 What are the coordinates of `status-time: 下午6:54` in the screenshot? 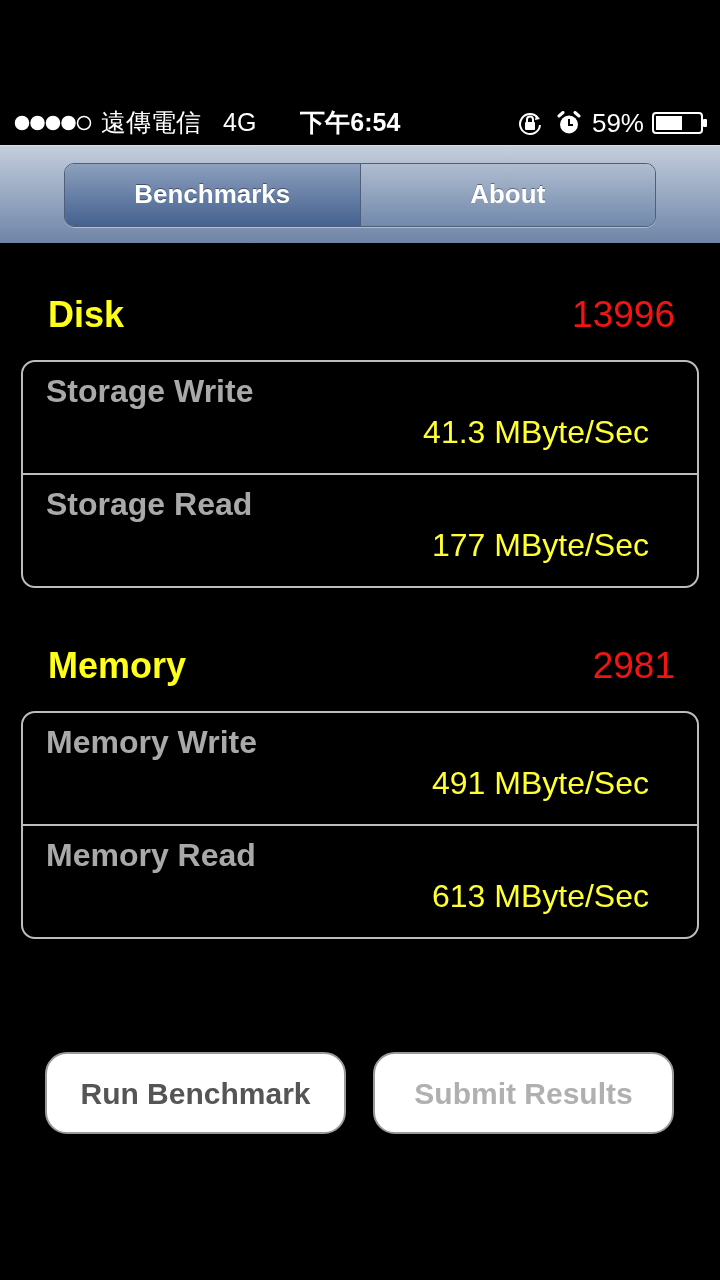 It's located at (350, 122).